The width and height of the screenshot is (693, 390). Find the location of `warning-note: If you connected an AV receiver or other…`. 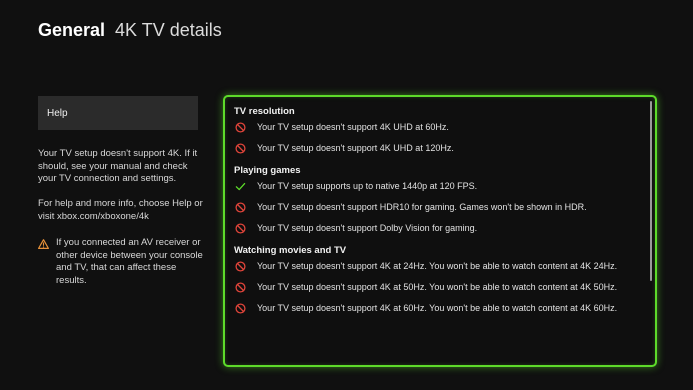

warning-note: If you connected an AV receiver or other… is located at coordinates (123, 262).